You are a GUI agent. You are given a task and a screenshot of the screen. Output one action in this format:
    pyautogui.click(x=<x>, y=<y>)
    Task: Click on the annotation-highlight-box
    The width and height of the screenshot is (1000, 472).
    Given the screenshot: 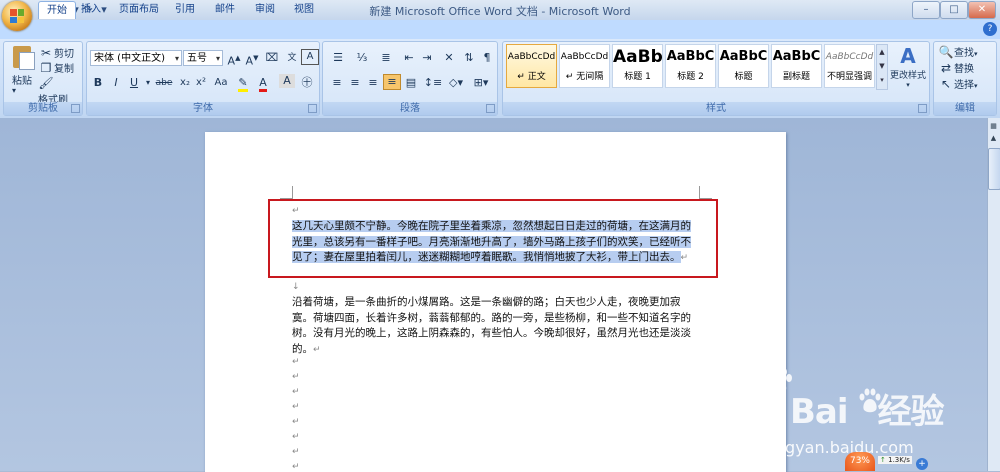 What is the action you would take?
    pyautogui.click(x=493, y=238)
    